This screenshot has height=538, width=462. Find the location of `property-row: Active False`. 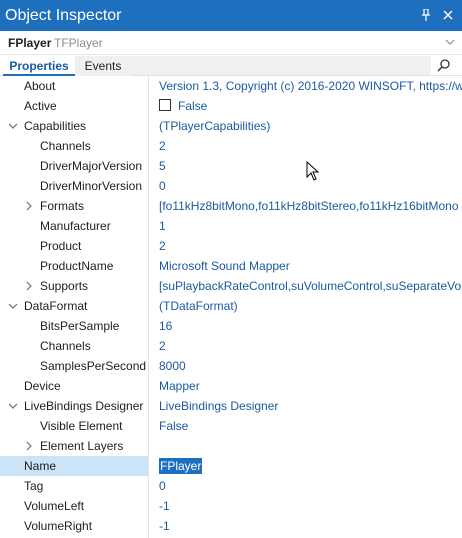

property-row: Active False is located at coordinates (231, 106).